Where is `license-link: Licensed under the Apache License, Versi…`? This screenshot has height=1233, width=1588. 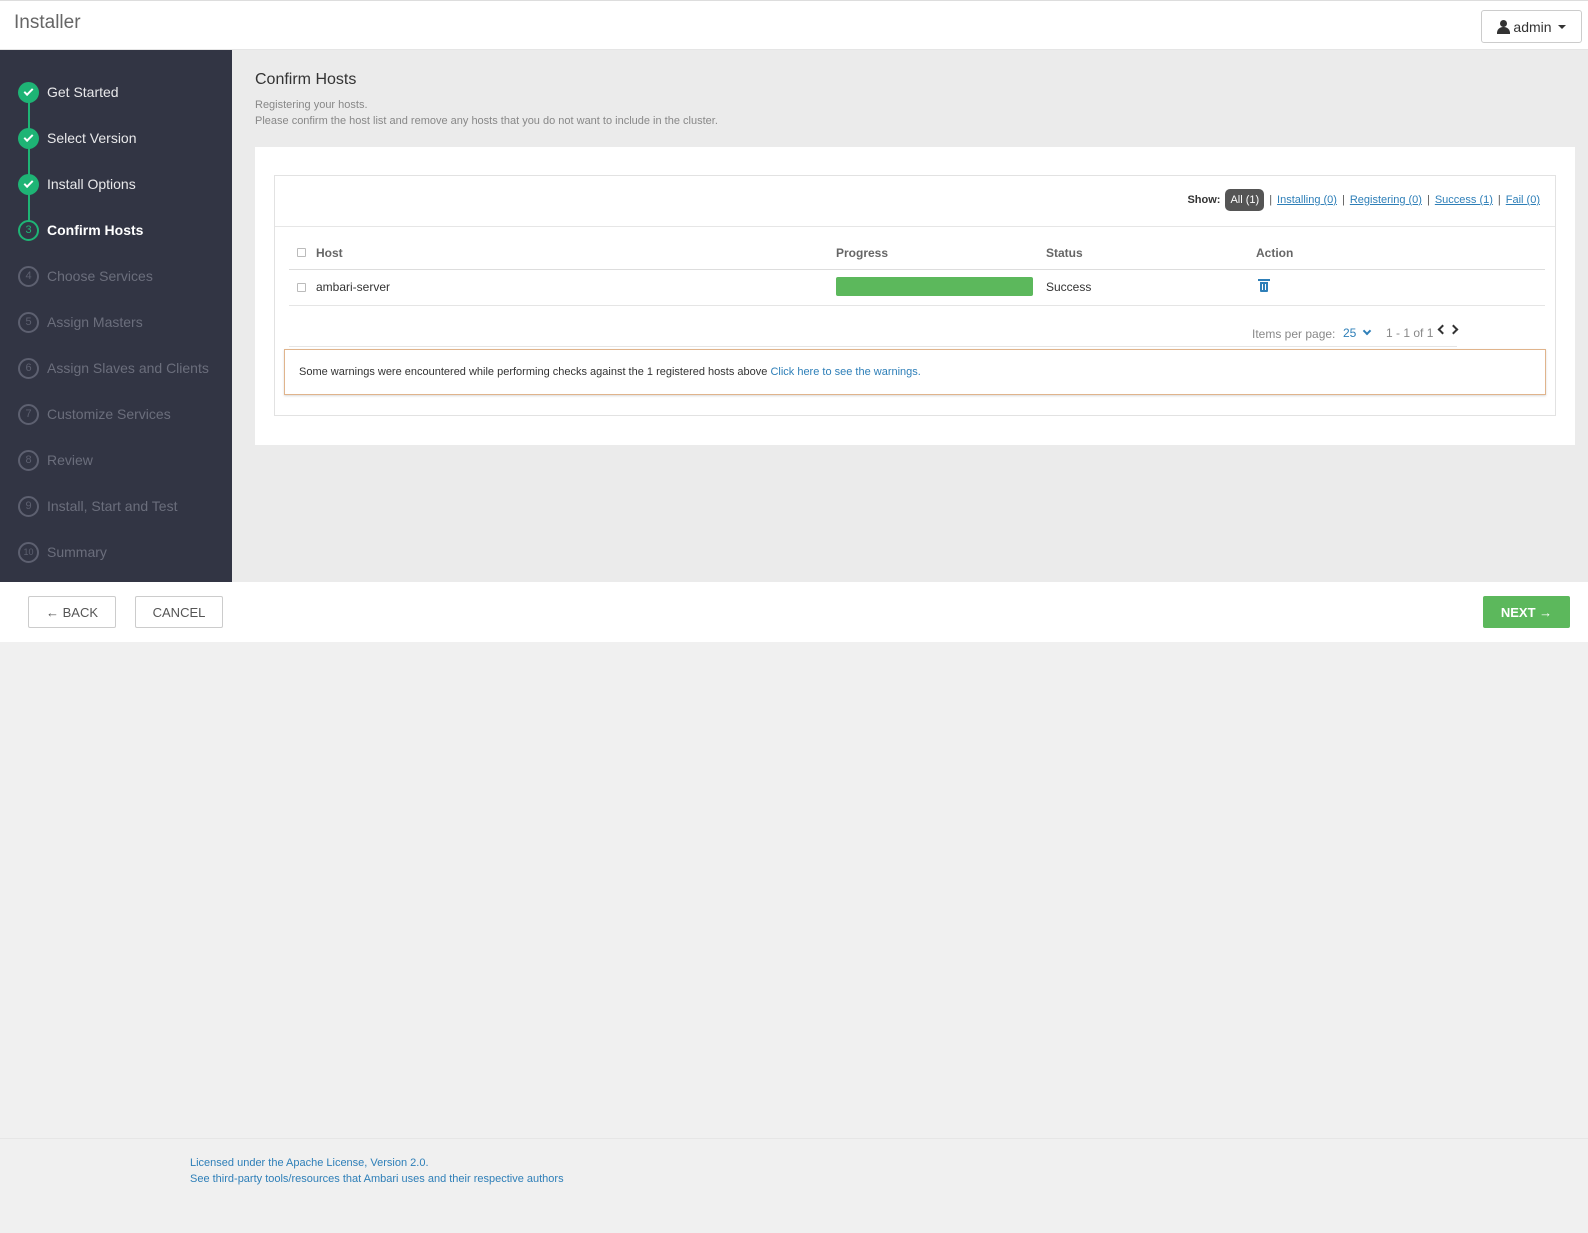 license-link: Licensed under the Apache License, Versi… is located at coordinates (309, 1163).